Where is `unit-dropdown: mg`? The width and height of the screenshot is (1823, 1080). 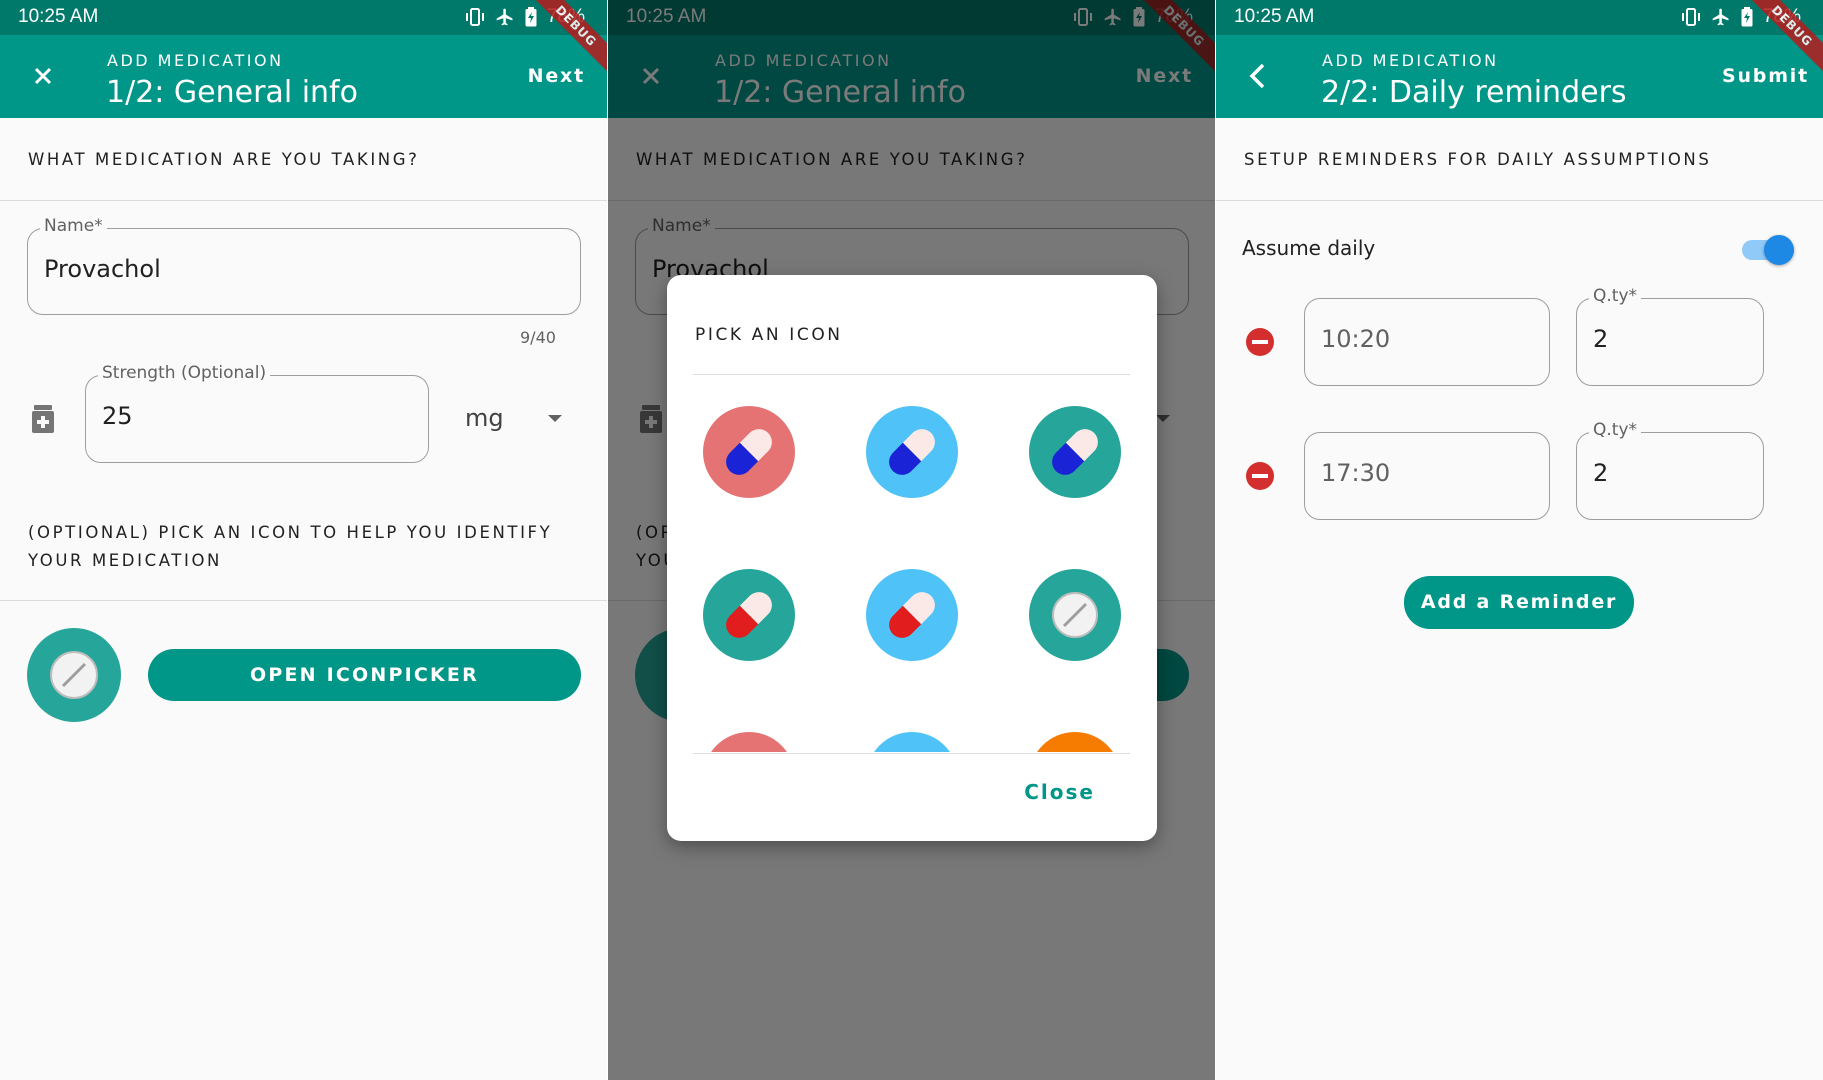 unit-dropdown: mg is located at coordinates (520, 421).